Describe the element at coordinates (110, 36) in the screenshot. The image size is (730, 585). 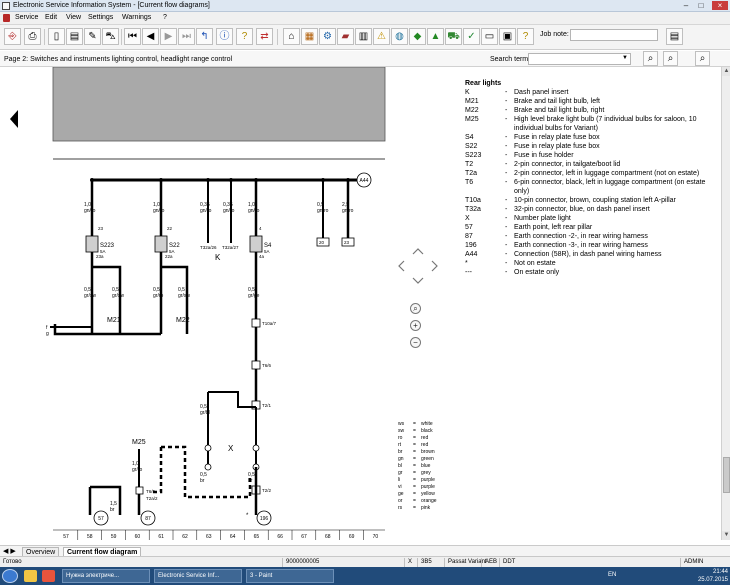
I see `car-icon: ⛍` at that location.